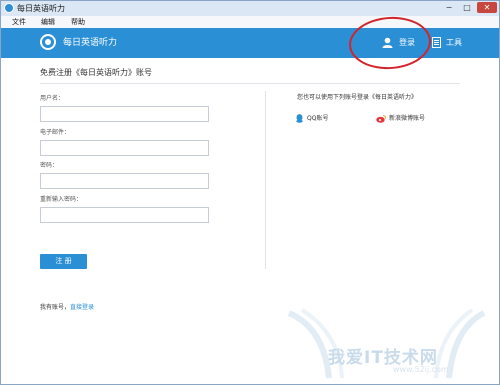 This screenshot has width=500, height=385. I want to click on close-button: ✕, so click(487, 7).